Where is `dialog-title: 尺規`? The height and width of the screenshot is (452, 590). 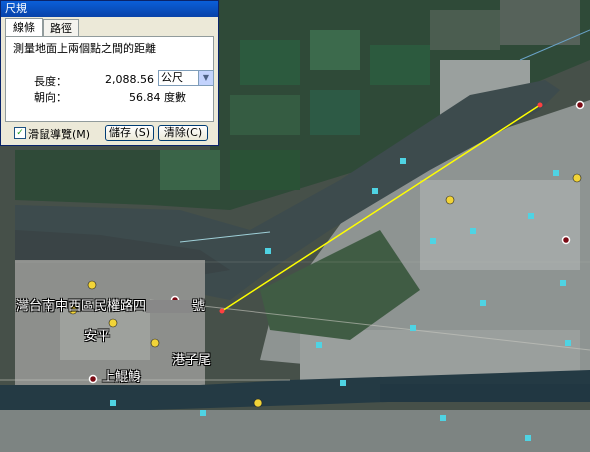 dialog-title: 尺規 is located at coordinates (109, 9).